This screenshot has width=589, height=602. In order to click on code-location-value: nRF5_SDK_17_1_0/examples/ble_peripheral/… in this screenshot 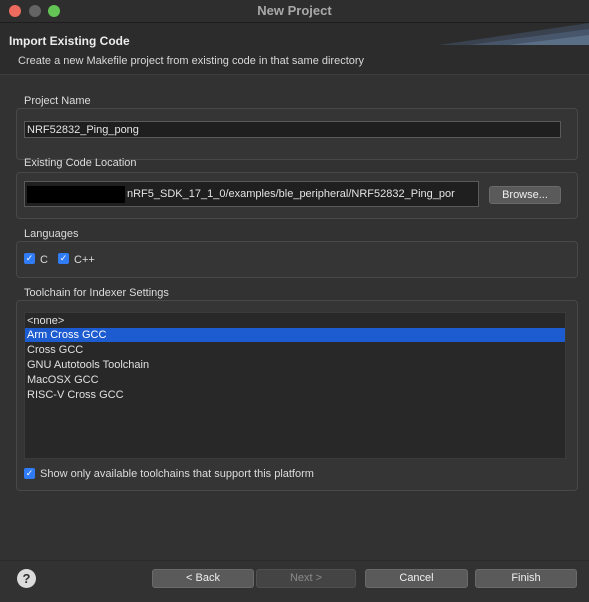, I will do `click(291, 194)`.